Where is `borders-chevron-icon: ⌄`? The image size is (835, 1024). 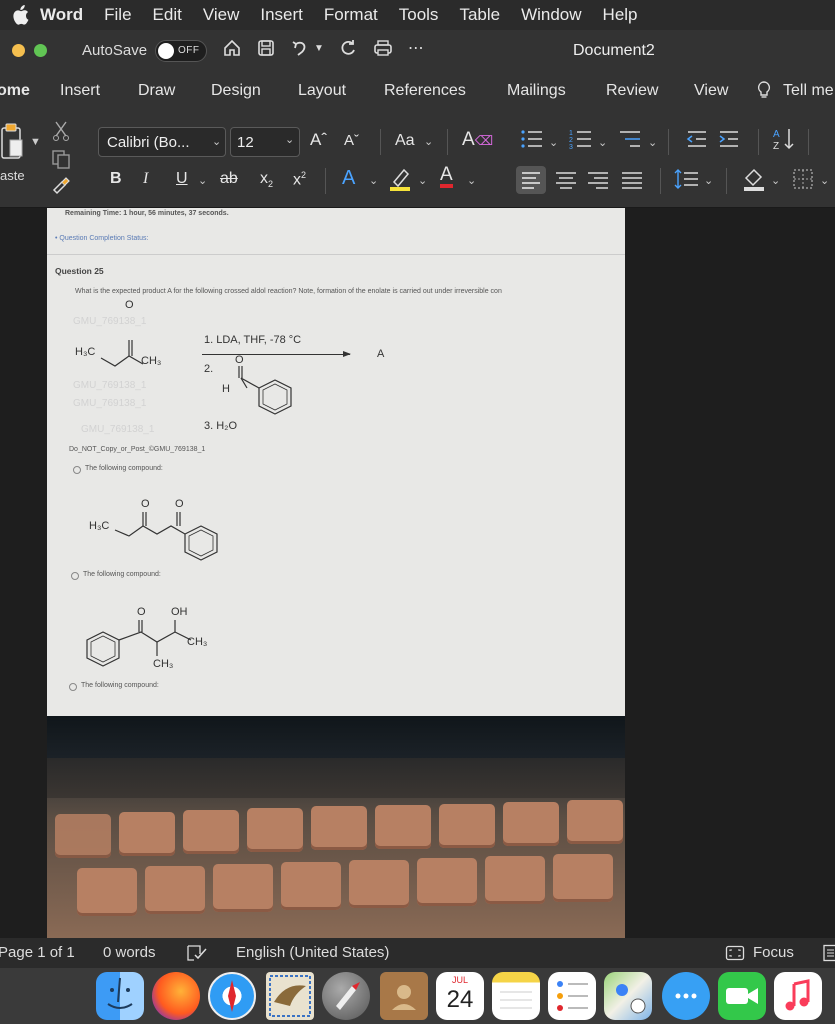 borders-chevron-icon: ⌄ is located at coordinates (824, 180).